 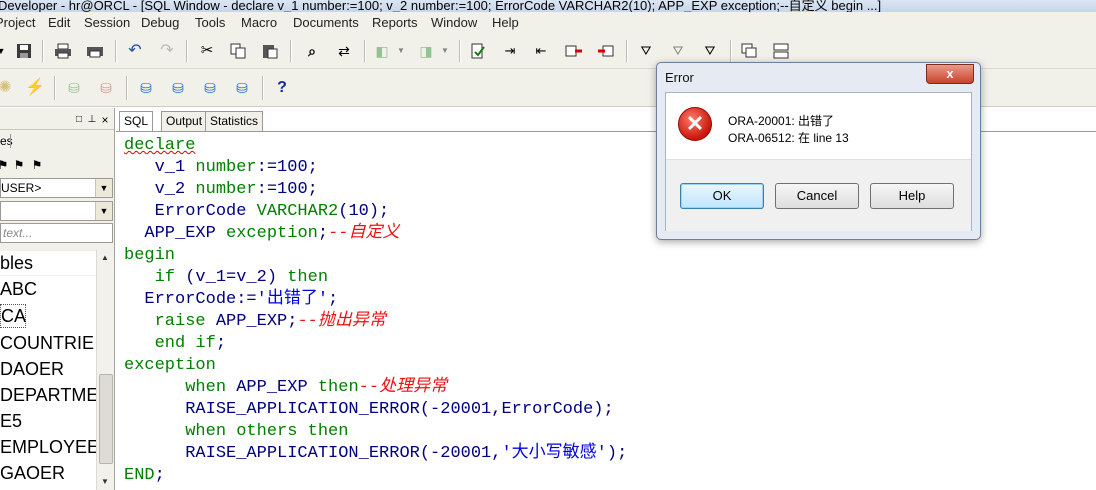 What do you see at coordinates (749, 51) in the screenshot?
I see `window-list-icon` at bounding box center [749, 51].